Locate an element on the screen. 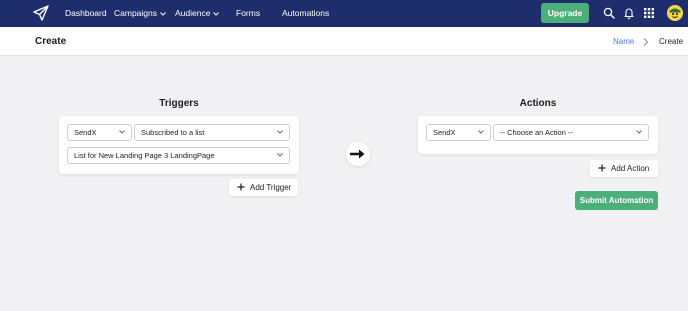  page-header: Create Name Create is located at coordinates (344, 41).